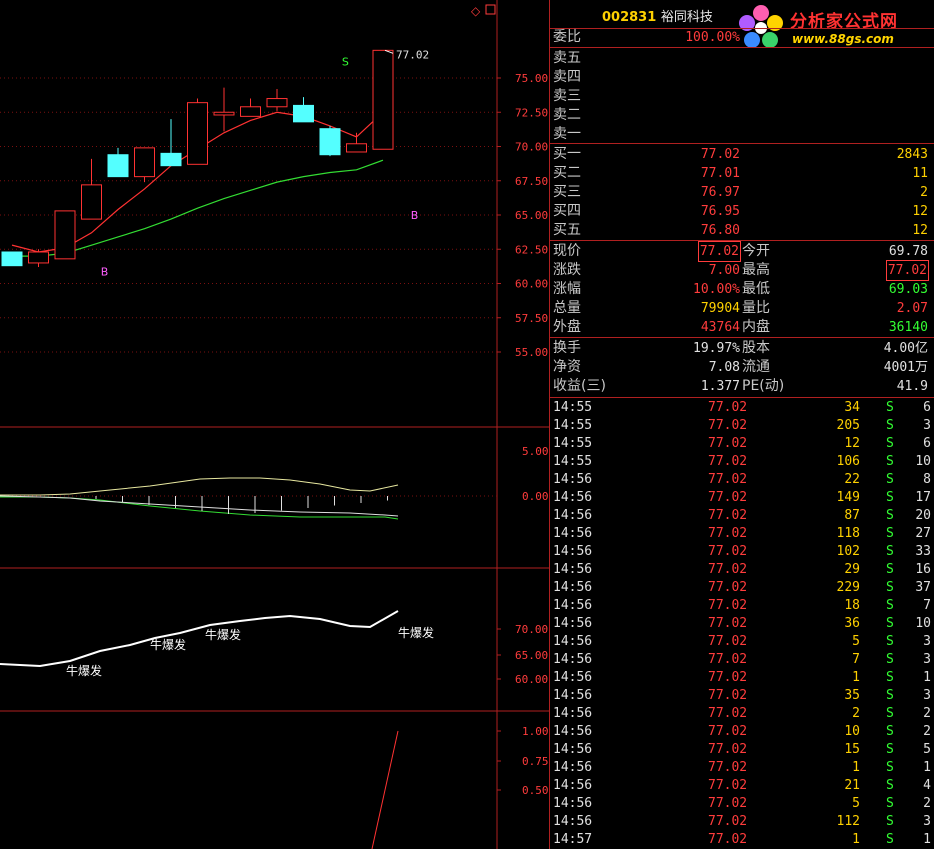 This screenshot has width=934, height=849. I want to click on bottom-axis-label: 0.50, so click(535, 790).